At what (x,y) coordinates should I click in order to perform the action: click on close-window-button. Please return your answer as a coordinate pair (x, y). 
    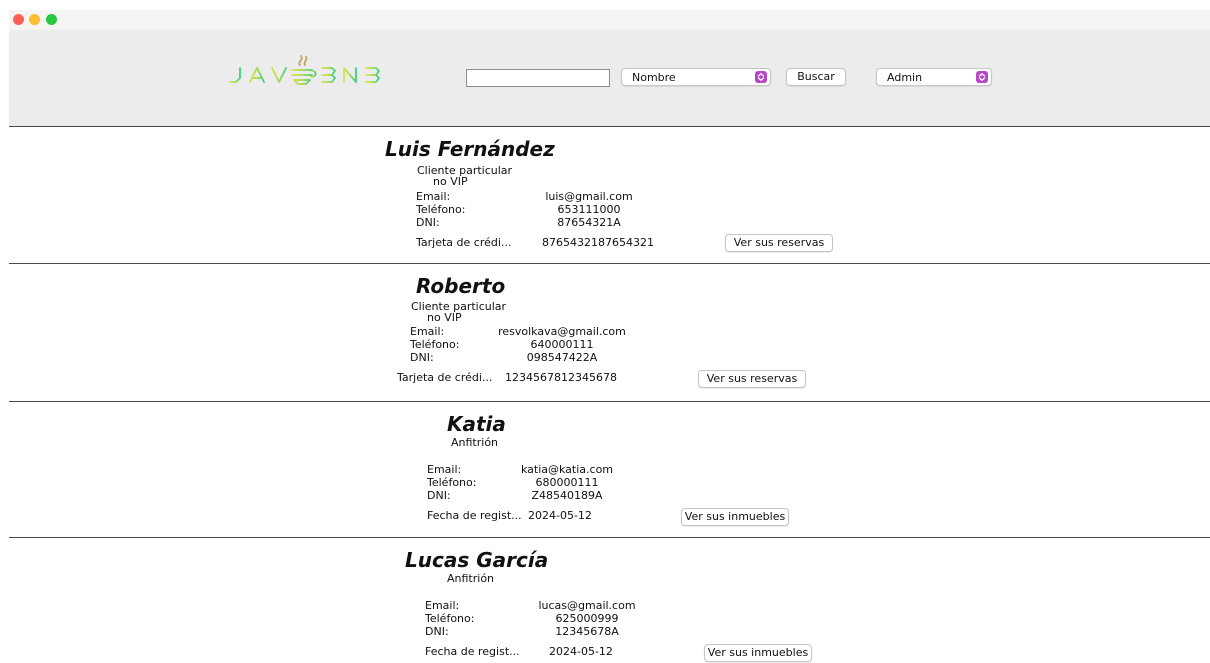
    Looking at the image, I should click on (18, 19).